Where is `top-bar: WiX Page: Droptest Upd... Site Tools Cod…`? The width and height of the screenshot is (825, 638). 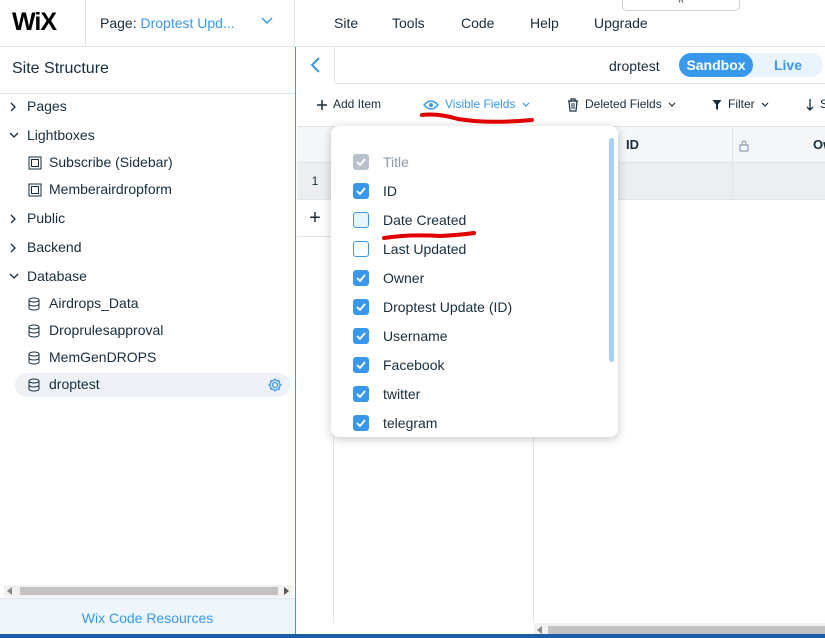
top-bar: WiX Page: Droptest Upd... Site Tools Cod… is located at coordinates (412, 23).